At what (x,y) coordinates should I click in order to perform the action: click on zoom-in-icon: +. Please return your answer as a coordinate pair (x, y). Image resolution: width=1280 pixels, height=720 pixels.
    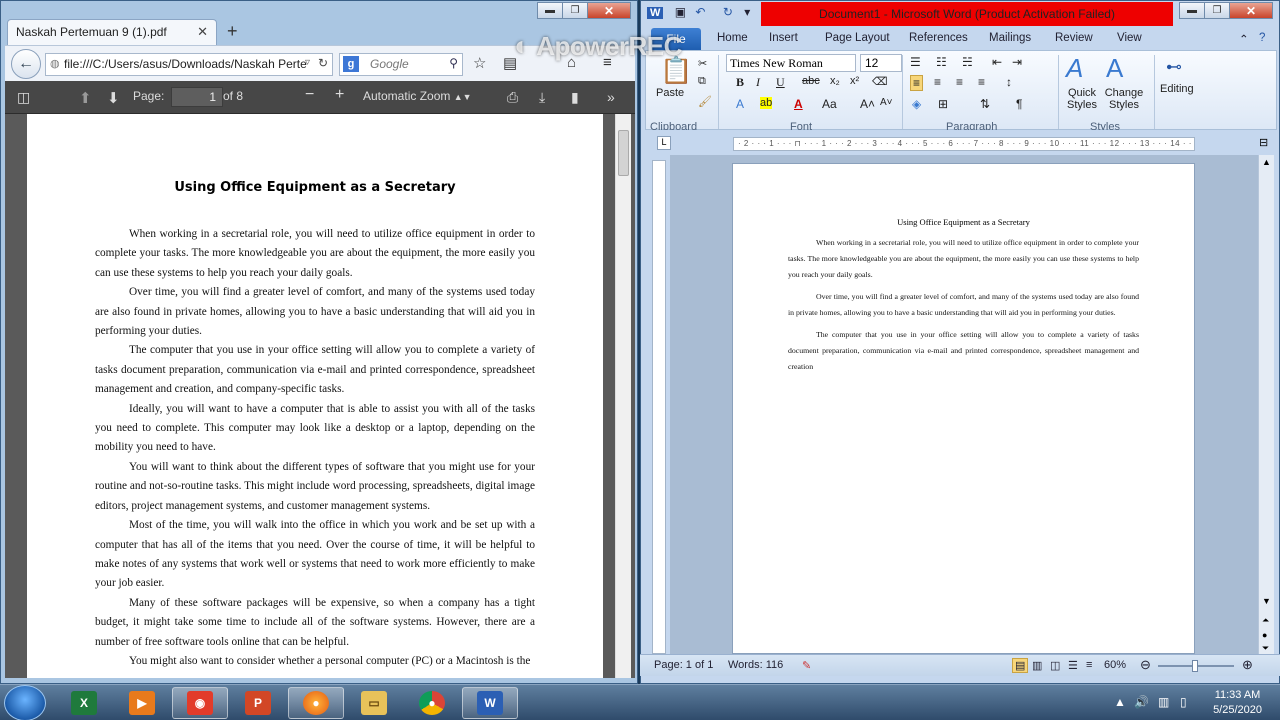
    Looking at the image, I should click on (339, 95).